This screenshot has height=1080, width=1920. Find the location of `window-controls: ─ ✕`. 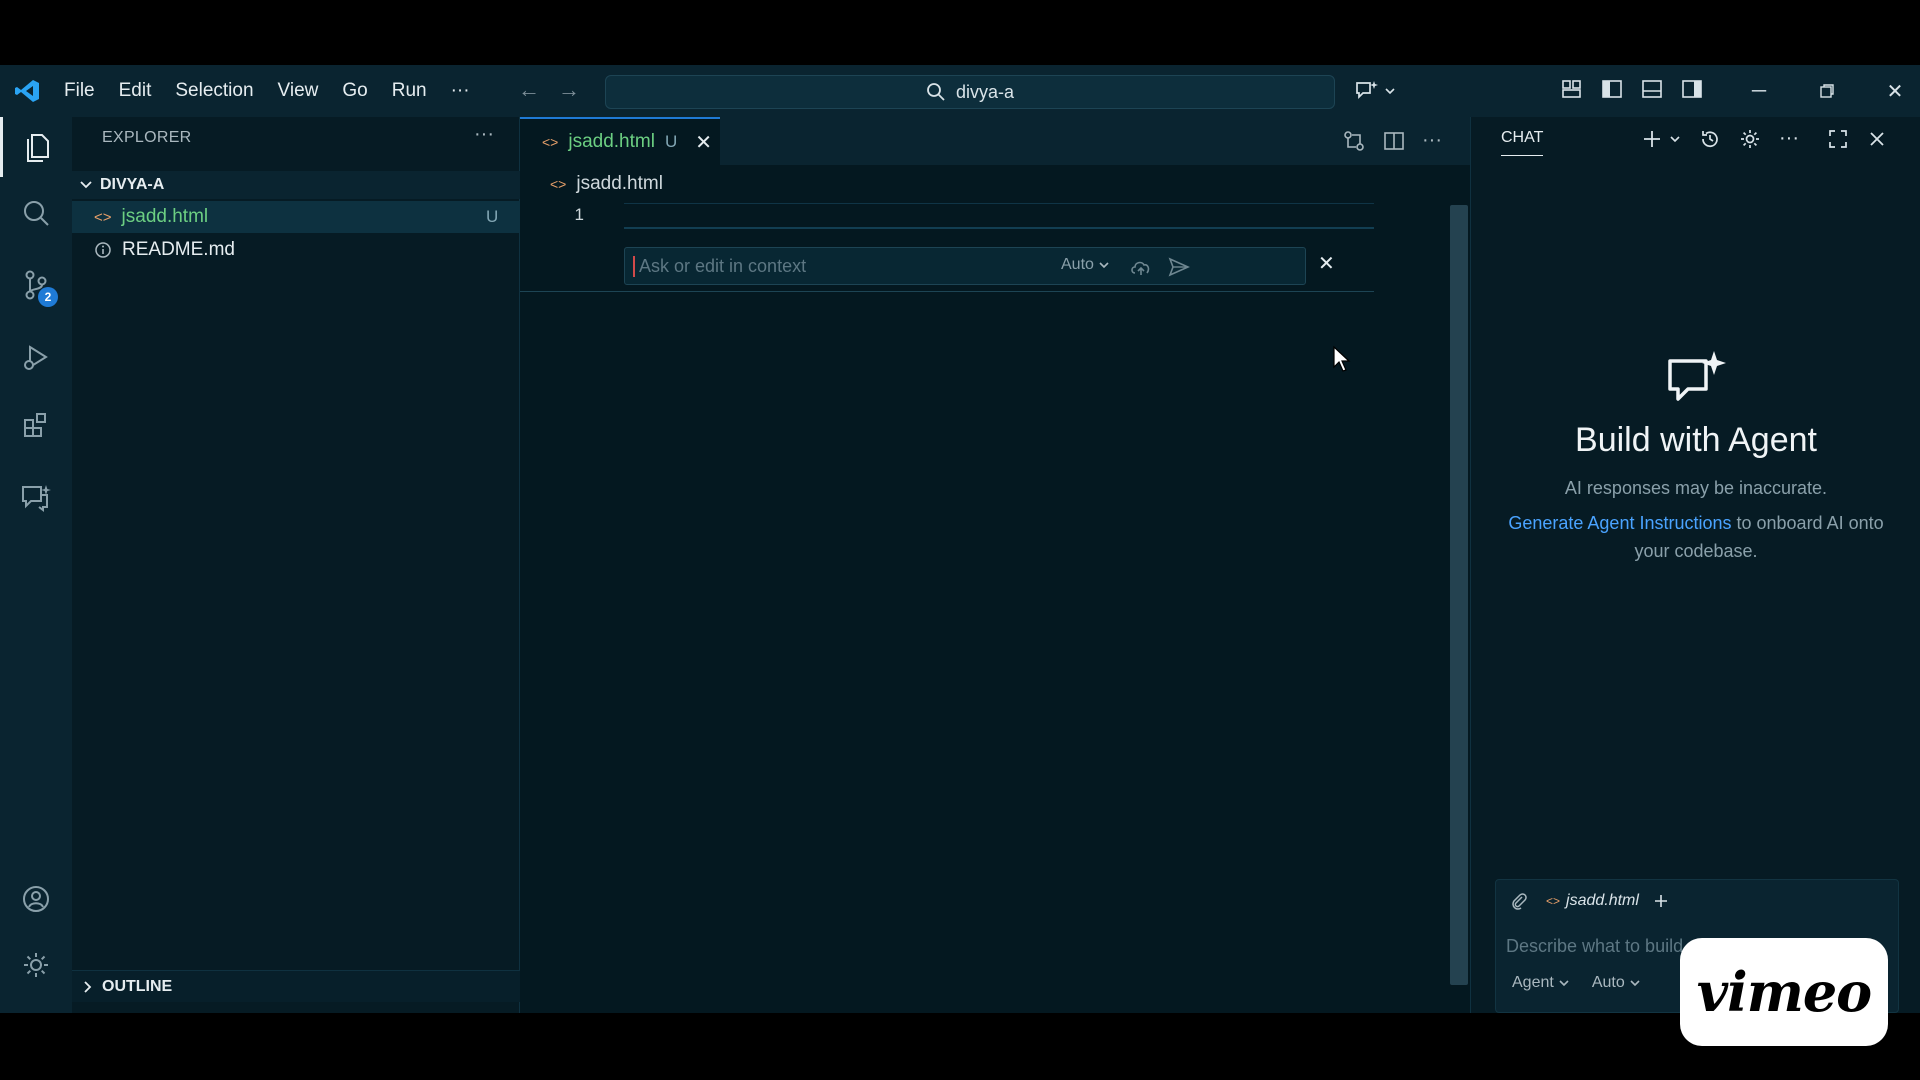

window-controls: ─ ✕ is located at coordinates (1822, 91).